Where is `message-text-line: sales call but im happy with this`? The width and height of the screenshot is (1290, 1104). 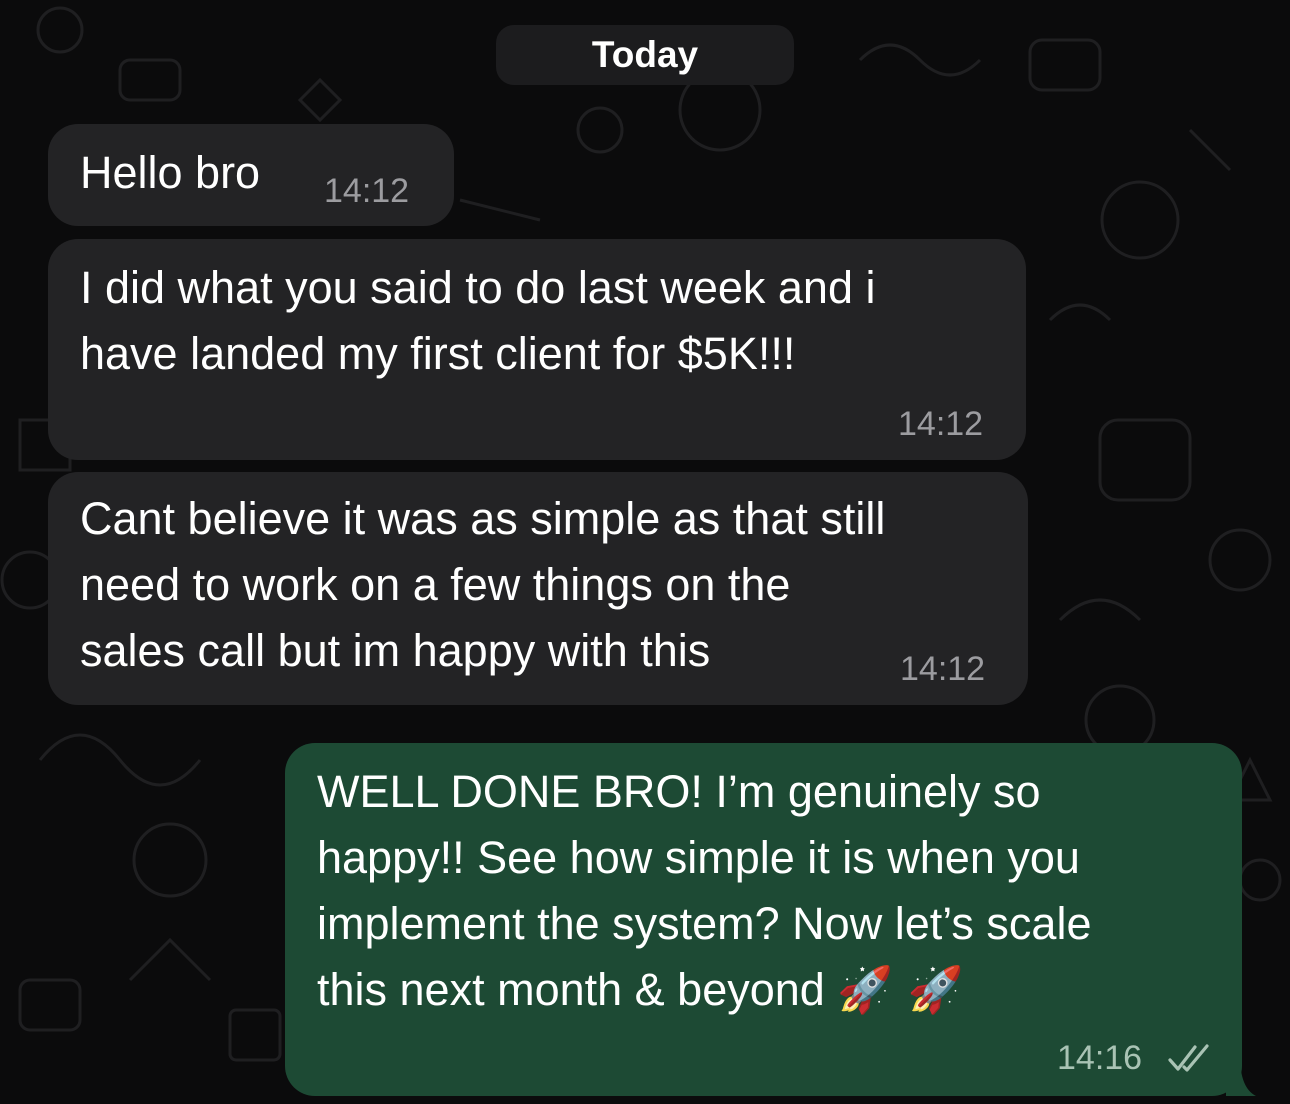
message-text-line: sales call but im happy with this is located at coordinates (395, 650).